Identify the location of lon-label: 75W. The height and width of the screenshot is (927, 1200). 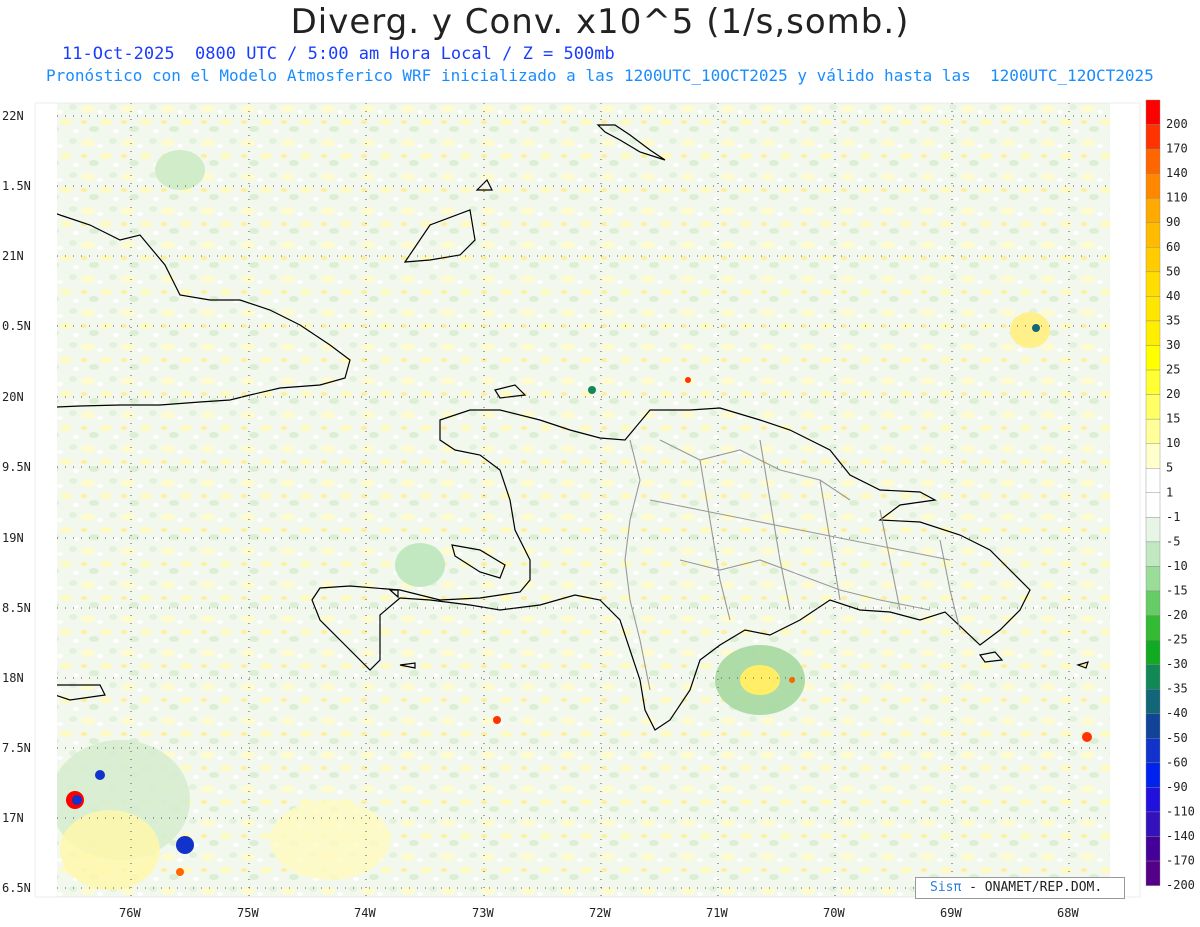
(248, 913).